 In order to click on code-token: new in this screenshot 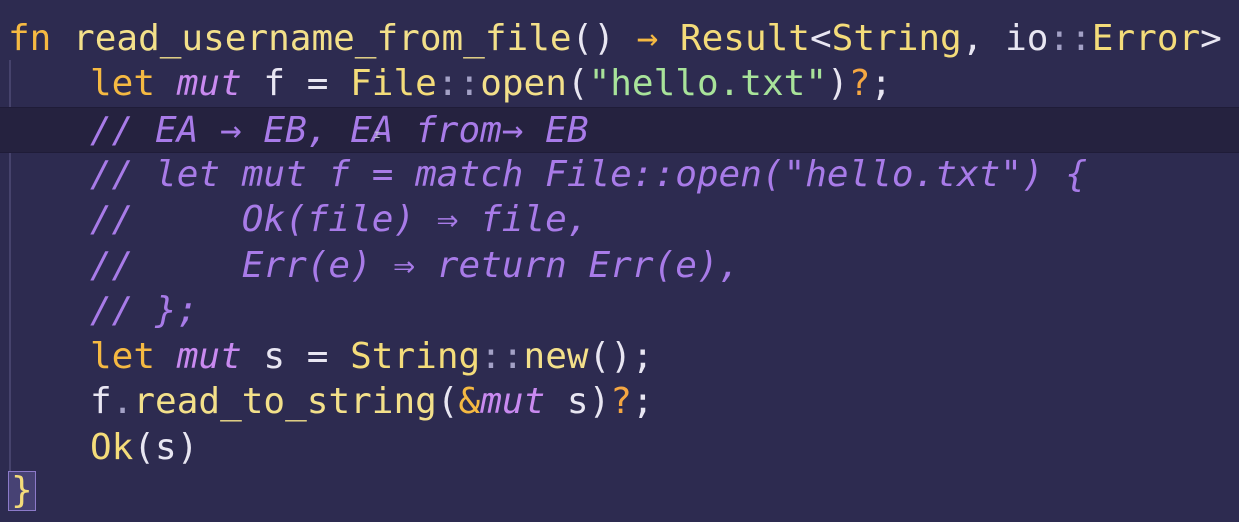, I will do `click(556, 356)`.